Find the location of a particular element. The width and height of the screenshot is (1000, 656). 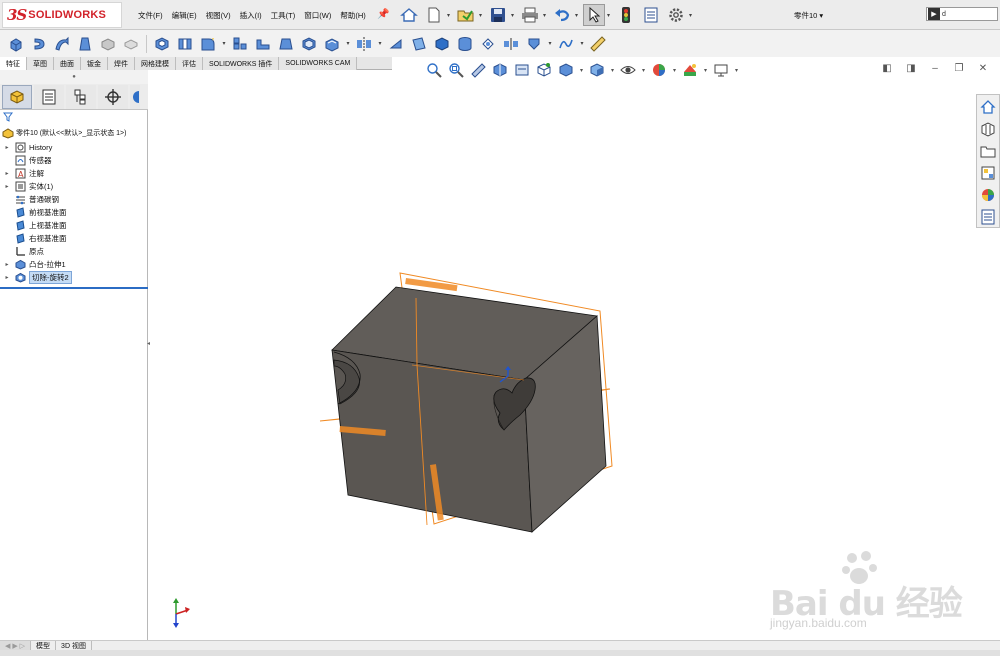

search-box: ▶ d is located at coordinates (962, 14).